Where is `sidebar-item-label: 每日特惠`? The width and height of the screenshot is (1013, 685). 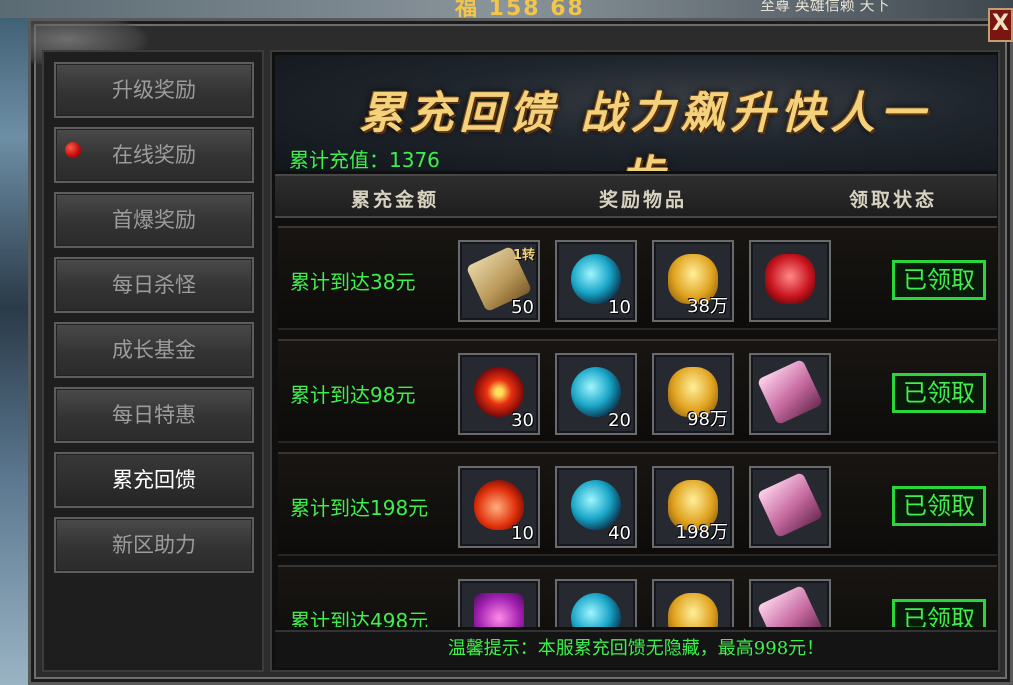
sidebar-item-label: 每日特惠 is located at coordinates (154, 415).